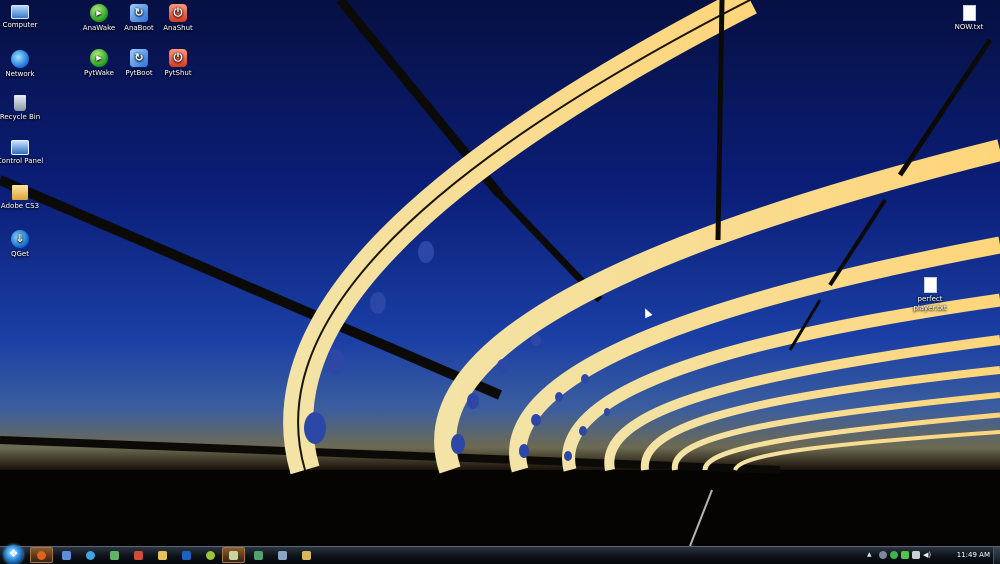 This screenshot has height=564, width=1000. Describe the element at coordinates (973, 555) in the screenshot. I see `taskbar-clock: 11:49 AM` at that location.